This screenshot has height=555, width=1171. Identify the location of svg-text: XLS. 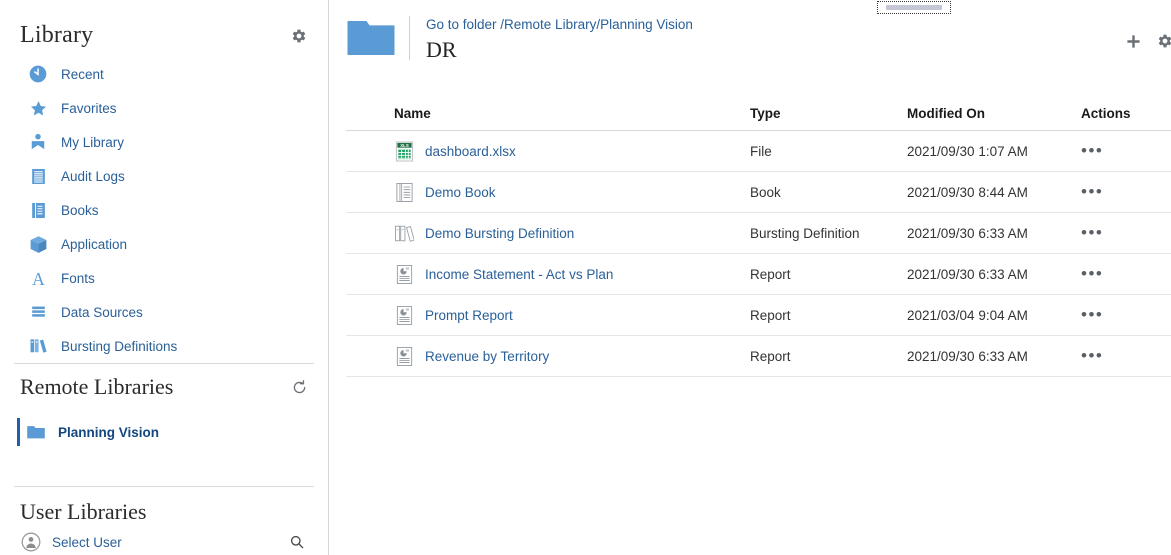
(404, 145).